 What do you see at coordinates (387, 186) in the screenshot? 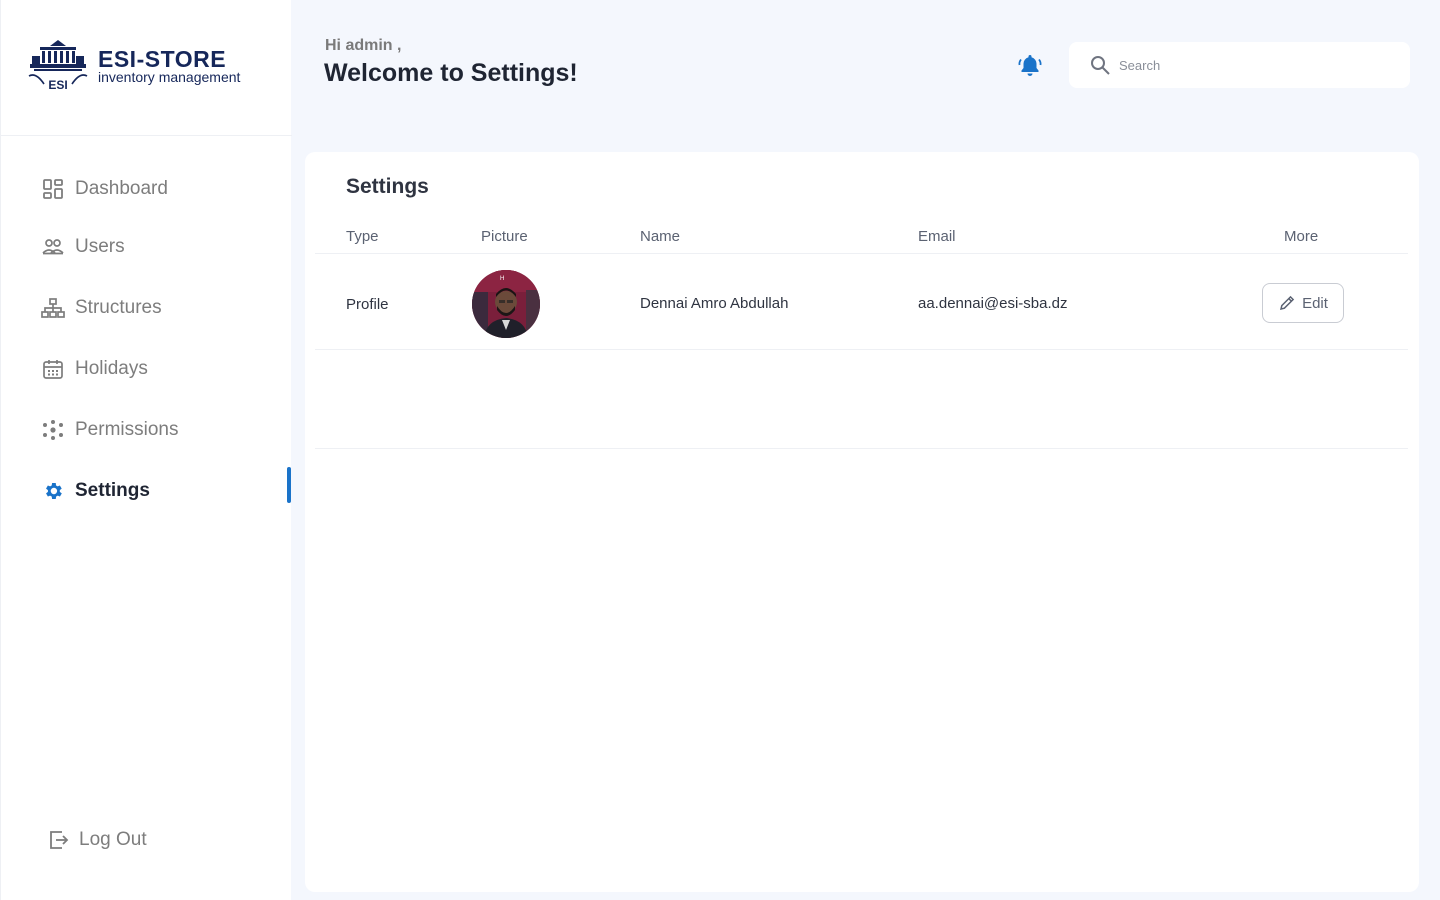
I see `card-title: Settings` at bounding box center [387, 186].